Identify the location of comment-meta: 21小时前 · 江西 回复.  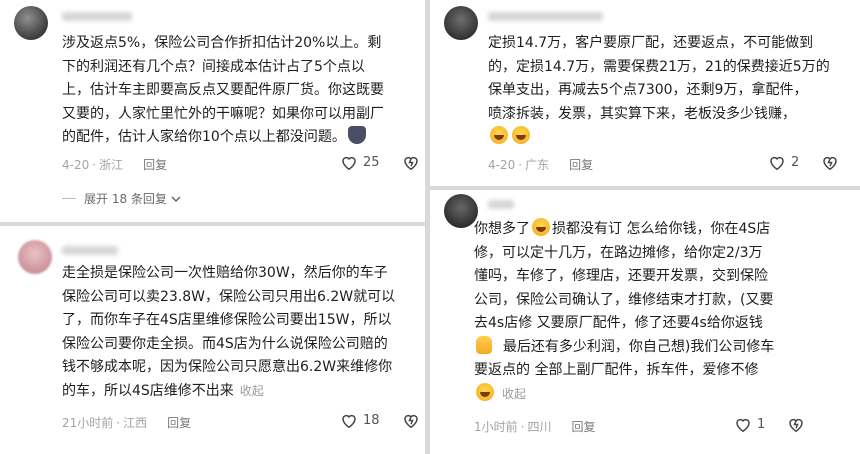
(127, 422).